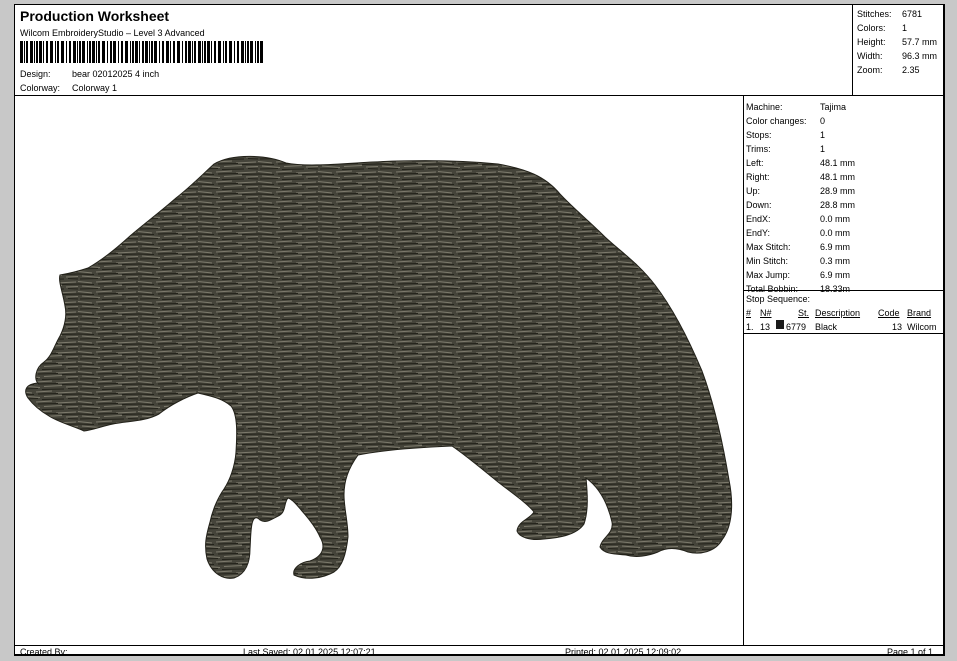 This screenshot has width=957, height=661. What do you see at coordinates (623, 651) in the screenshot?
I see `footer-printed: Printed: 02.01.2025 12:09:02` at bounding box center [623, 651].